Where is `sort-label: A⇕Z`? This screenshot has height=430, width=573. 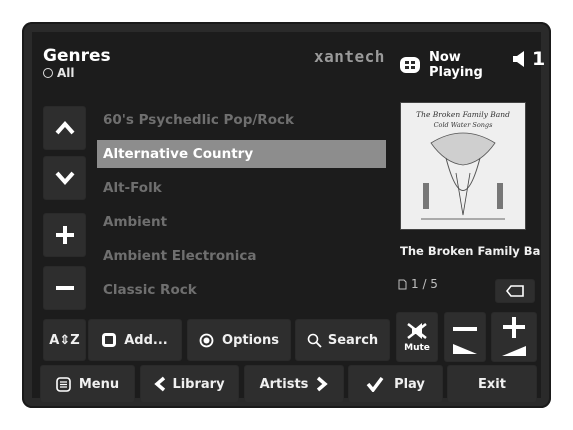 sort-label: A⇕Z is located at coordinates (64, 340).